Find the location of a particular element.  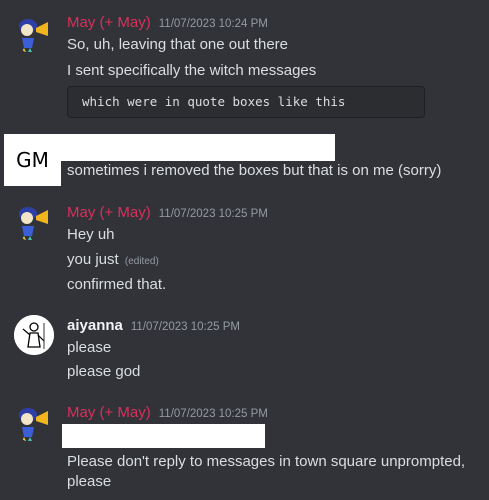

message-text-content: you just is located at coordinates (93, 259).